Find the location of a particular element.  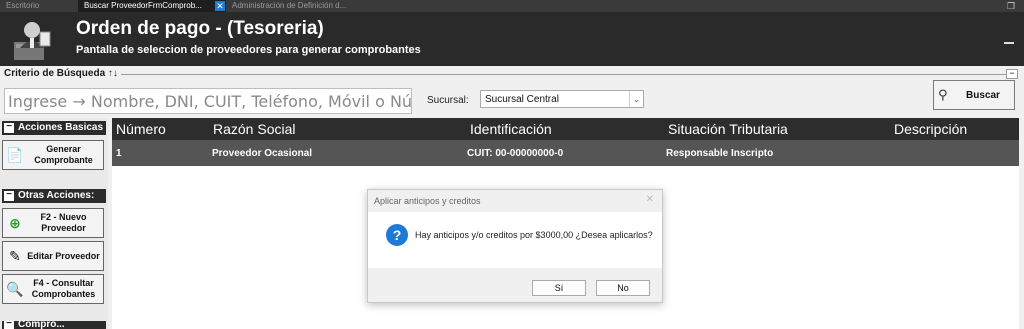

buscar-label: Buscar is located at coordinates (983, 95).